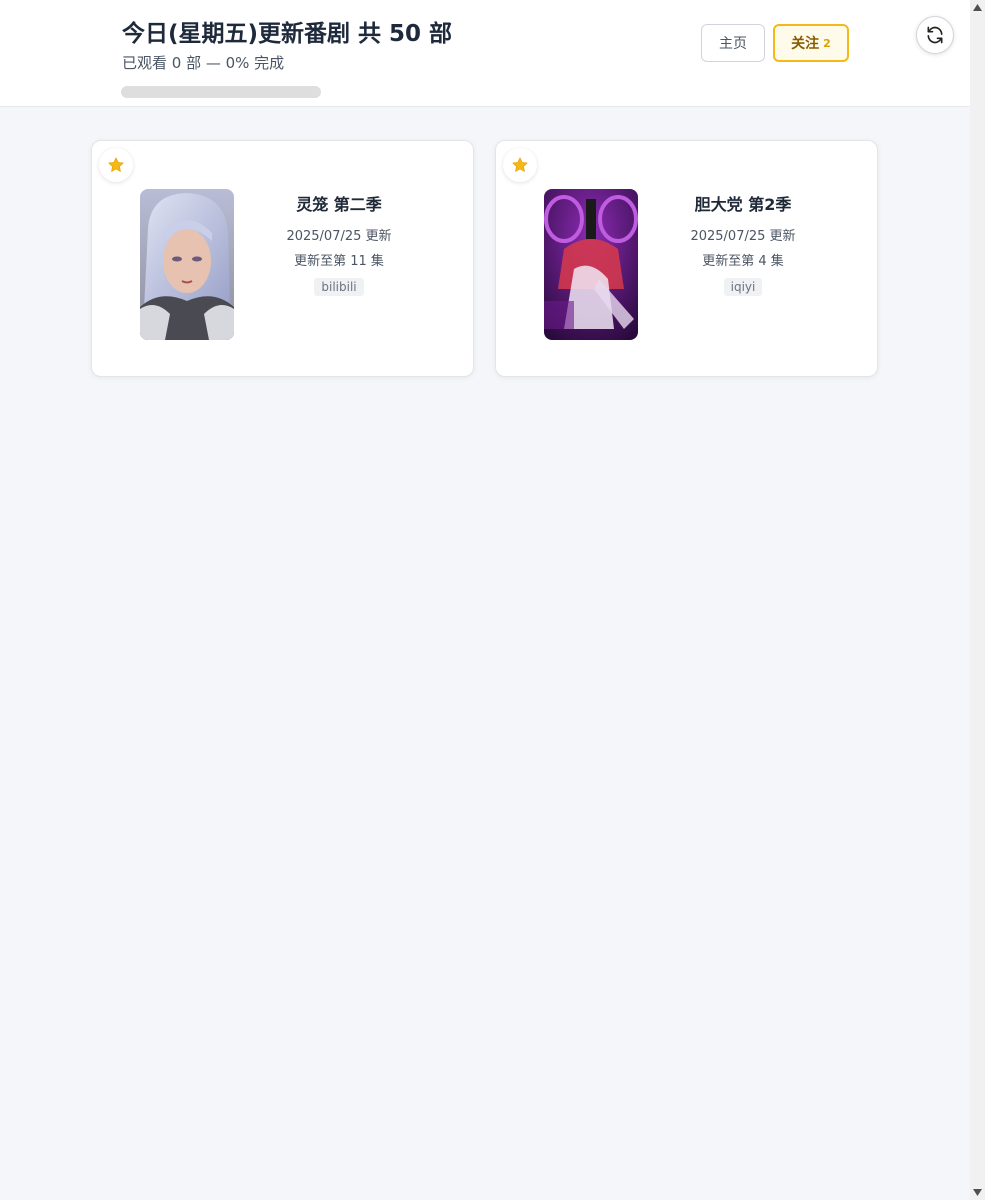  What do you see at coordinates (805, 44) in the screenshot?
I see `follow-button-label: 关注` at bounding box center [805, 44].